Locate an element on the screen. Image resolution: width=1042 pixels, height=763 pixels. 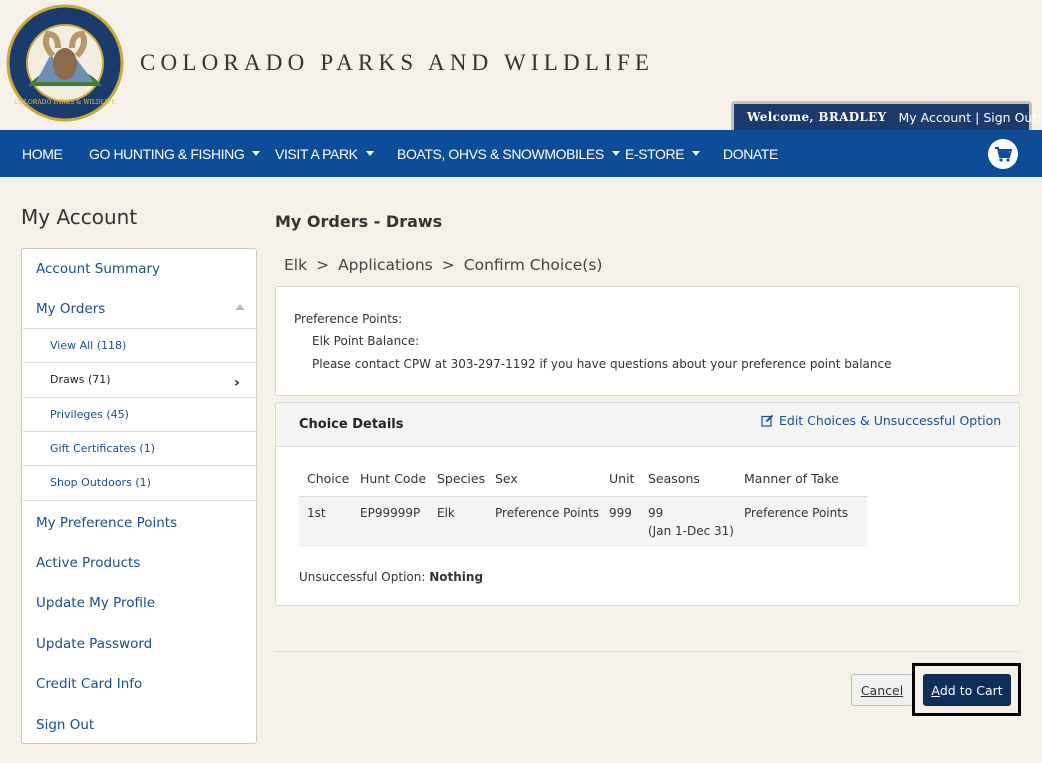
breadcrumb-elk: Elk is located at coordinates (295, 265).